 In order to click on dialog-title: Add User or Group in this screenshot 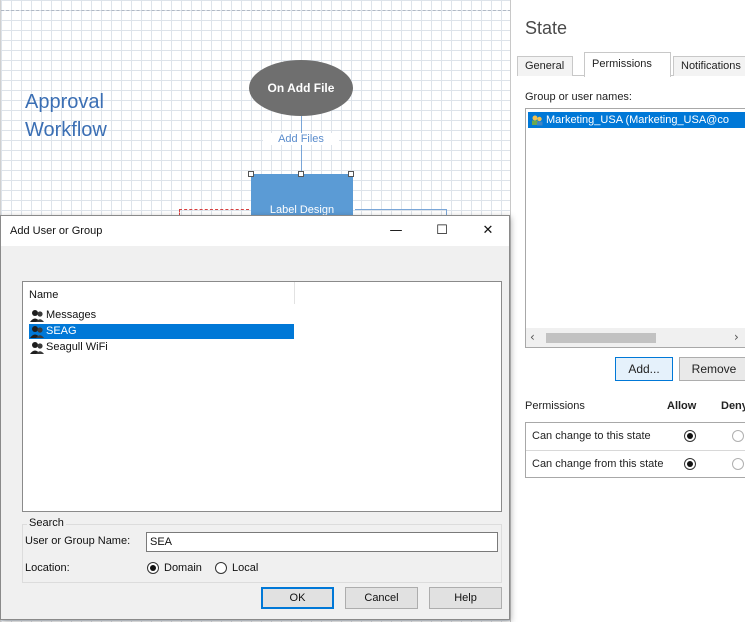, I will do `click(56, 231)`.